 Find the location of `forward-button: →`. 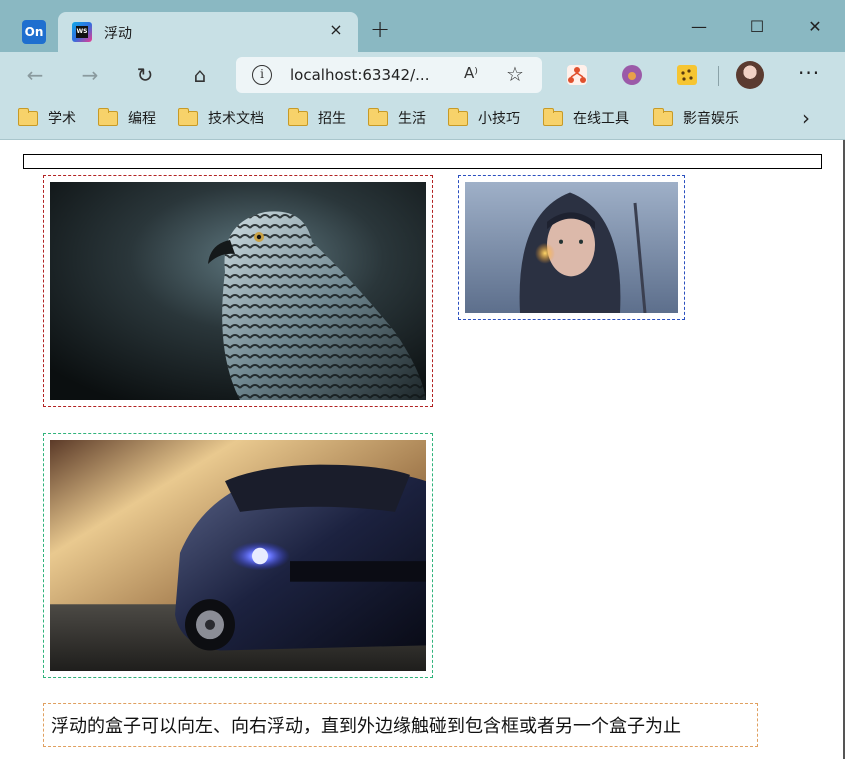

forward-button: → is located at coordinates (90, 75).